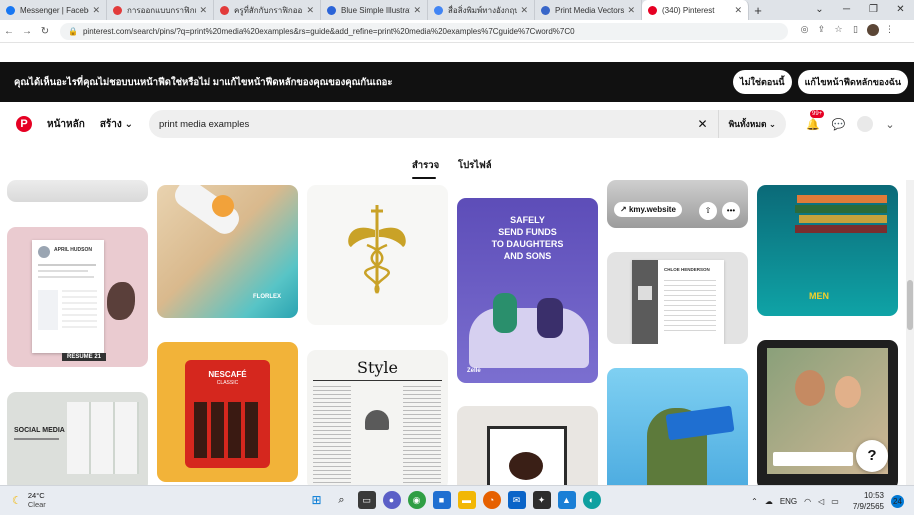 This screenshot has height=515, width=914. What do you see at coordinates (377, 417) in the screenshot?
I see `pin-card-style-newspaper: Style` at bounding box center [377, 417].